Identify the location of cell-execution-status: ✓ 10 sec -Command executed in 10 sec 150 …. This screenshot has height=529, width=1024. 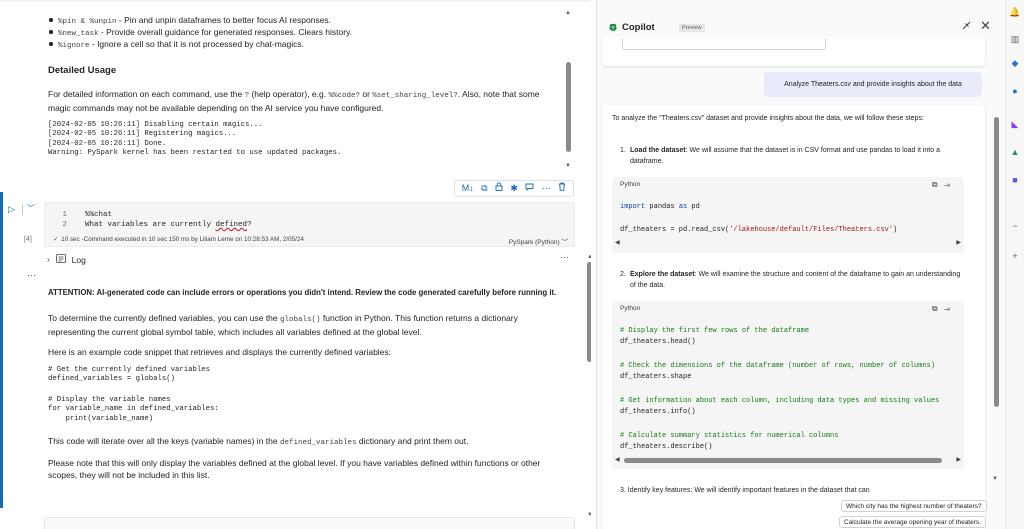
(178, 239).